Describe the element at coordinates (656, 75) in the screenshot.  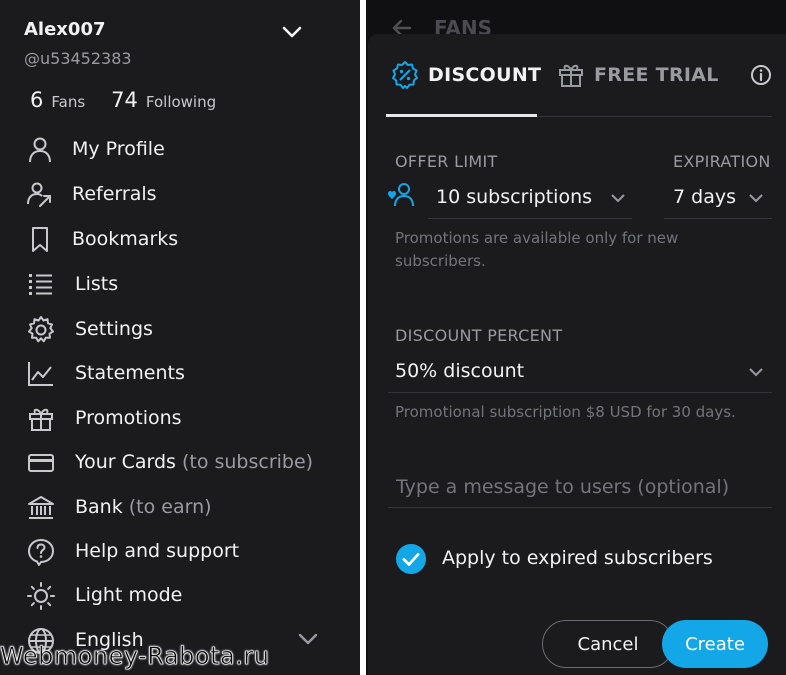
I see `tab-label: FREE TRIAL` at that location.